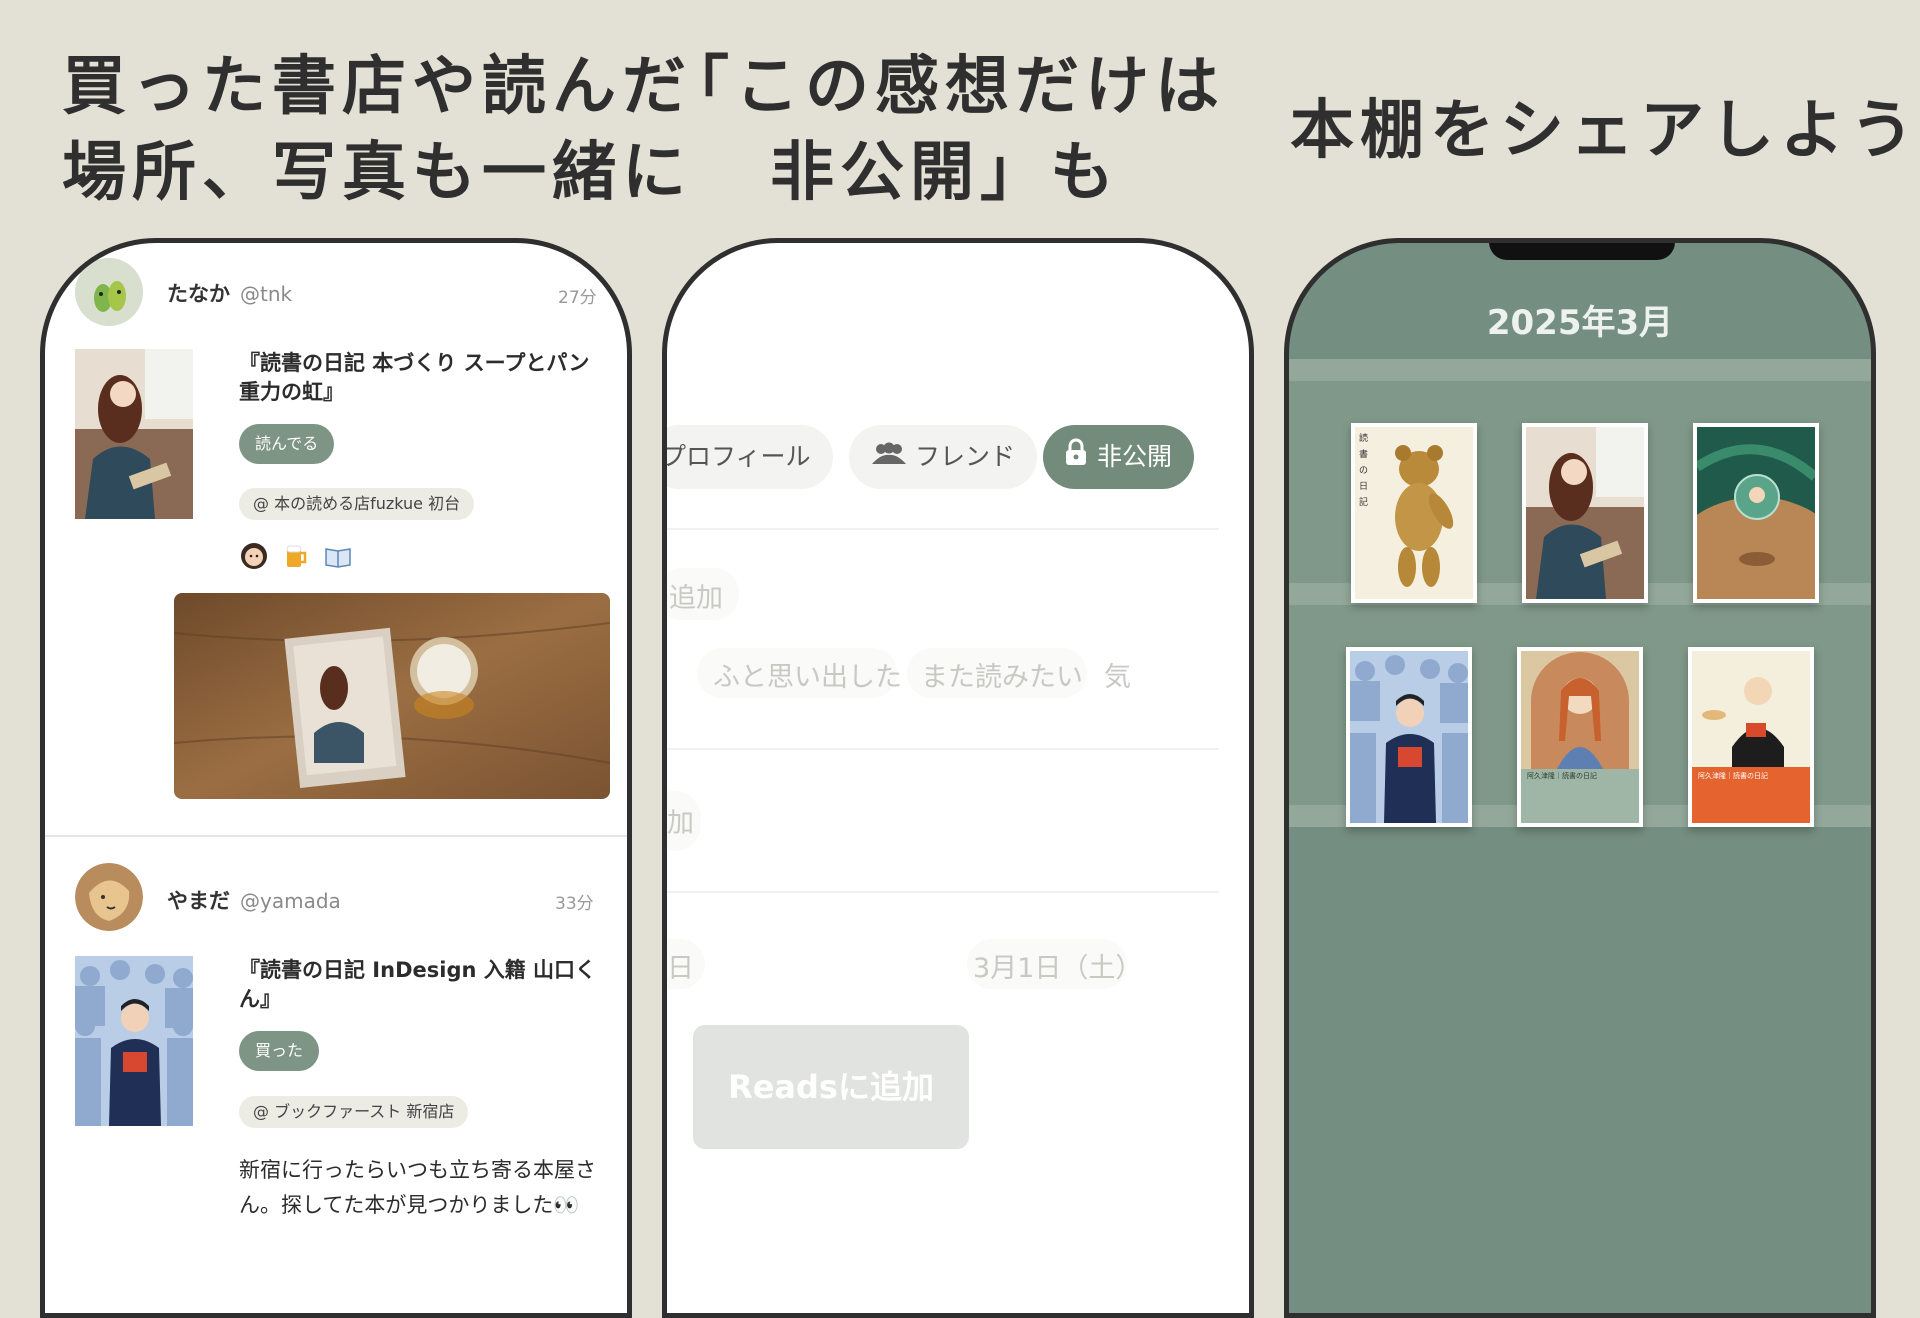 Image resolution: width=1920 pixels, height=1318 pixels. What do you see at coordinates (1002, 677) in the screenshot?
I see `tag-label: また読みたい` at bounding box center [1002, 677].